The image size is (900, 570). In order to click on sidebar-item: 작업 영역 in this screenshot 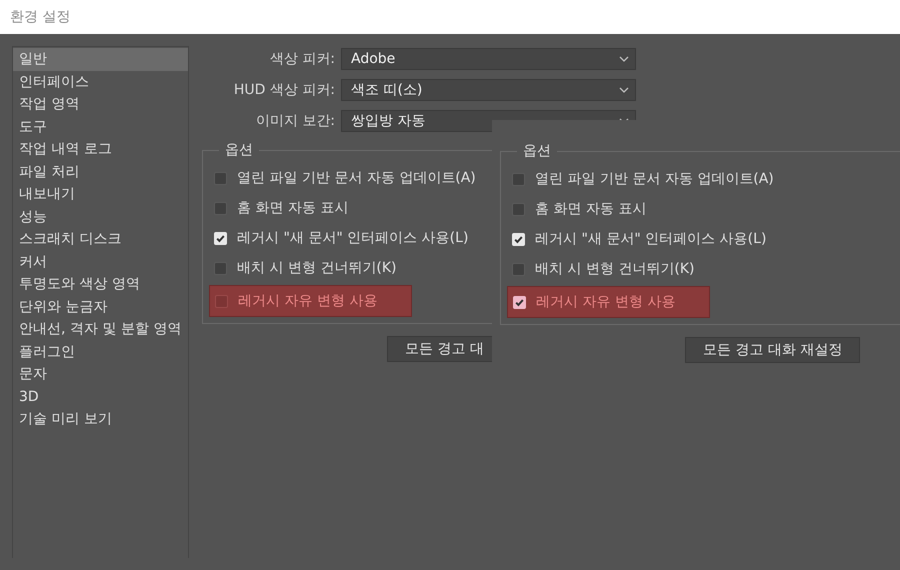, I will do `click(100, 104)`.